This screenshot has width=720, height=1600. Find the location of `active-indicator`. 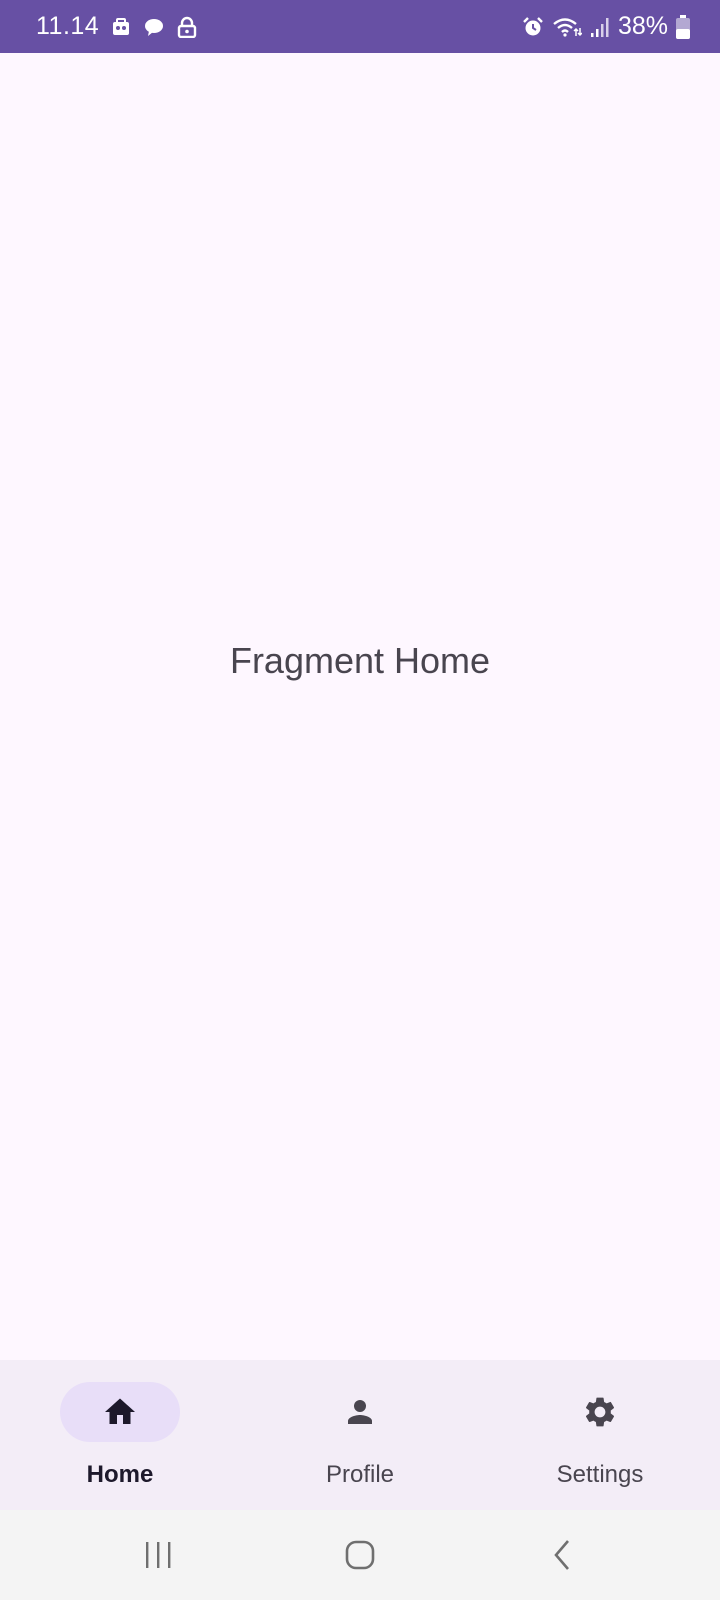

active-indicator is located at coordinates (120, 1412).